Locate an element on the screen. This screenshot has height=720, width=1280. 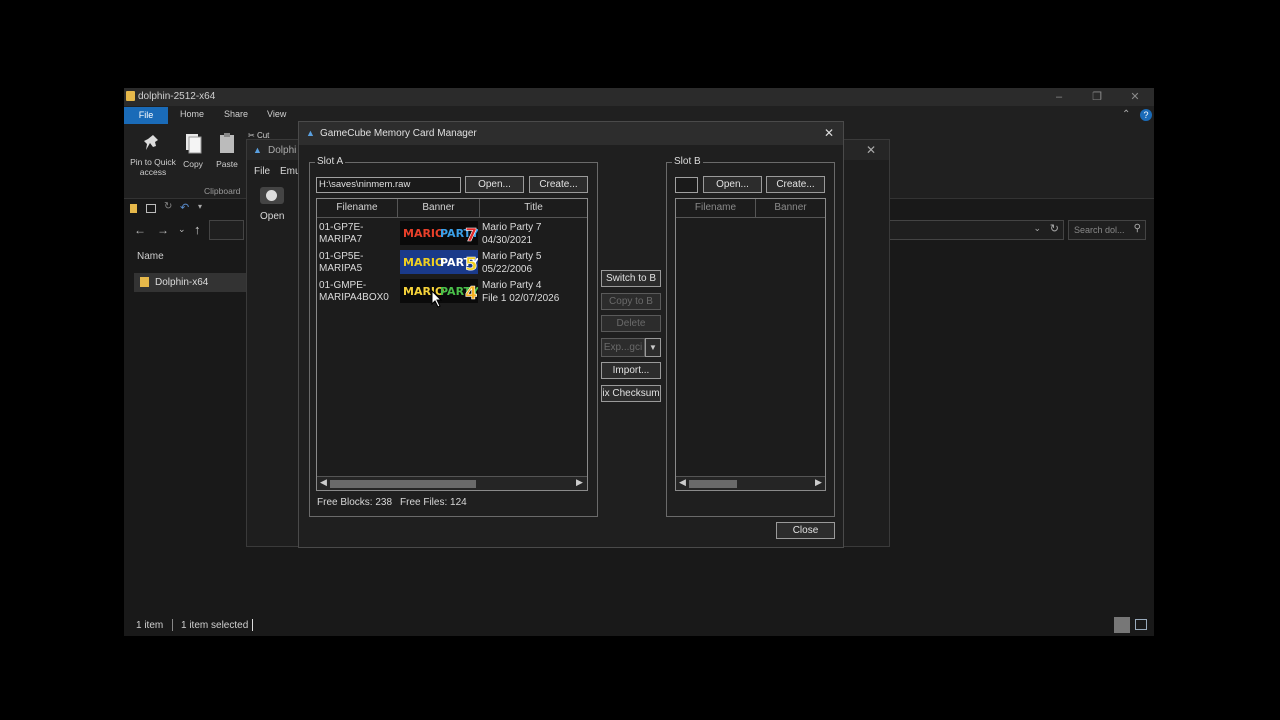
large-icons-view-icon is located at coordinates (1141, 624).